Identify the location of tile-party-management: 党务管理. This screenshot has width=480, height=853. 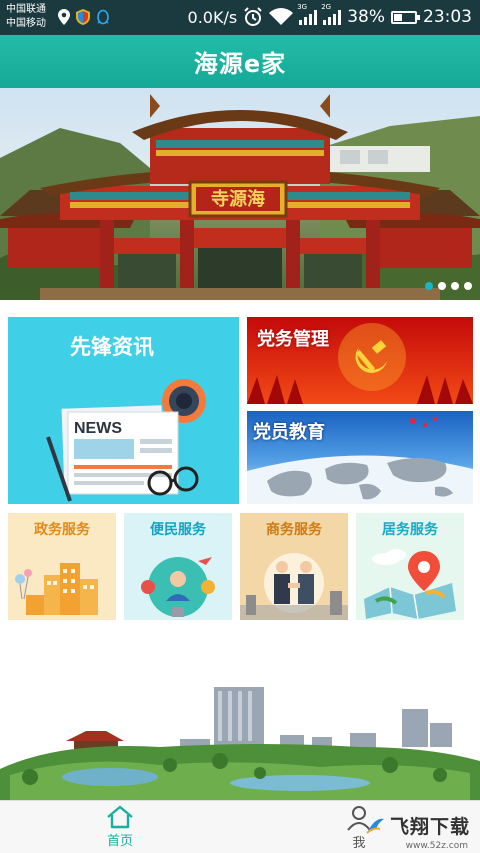
(360, 360).